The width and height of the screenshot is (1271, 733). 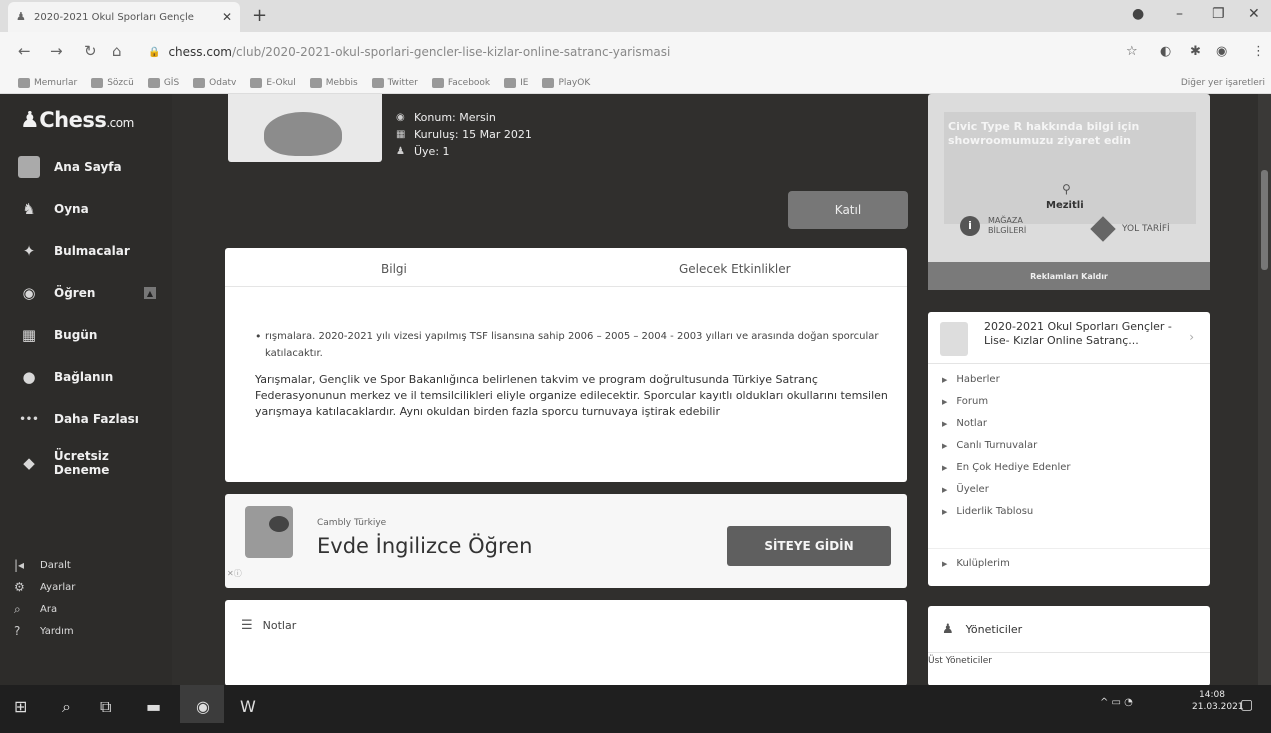 I want to click on file-explorer-icon: ▬, so click(x=153, y=706).